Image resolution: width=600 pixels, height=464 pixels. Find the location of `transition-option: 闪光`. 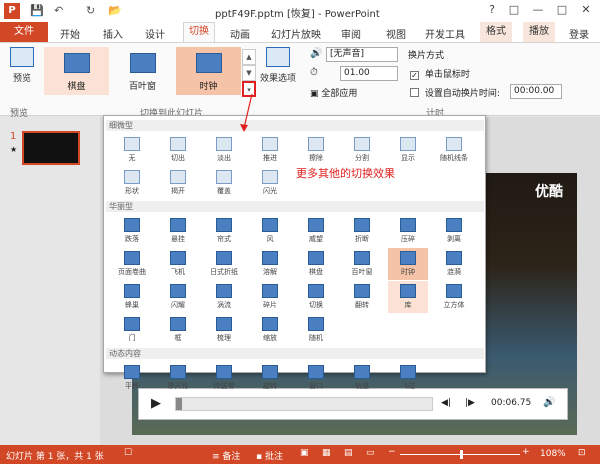

transition-option: 闪光 is located at coordinates (270, 183).